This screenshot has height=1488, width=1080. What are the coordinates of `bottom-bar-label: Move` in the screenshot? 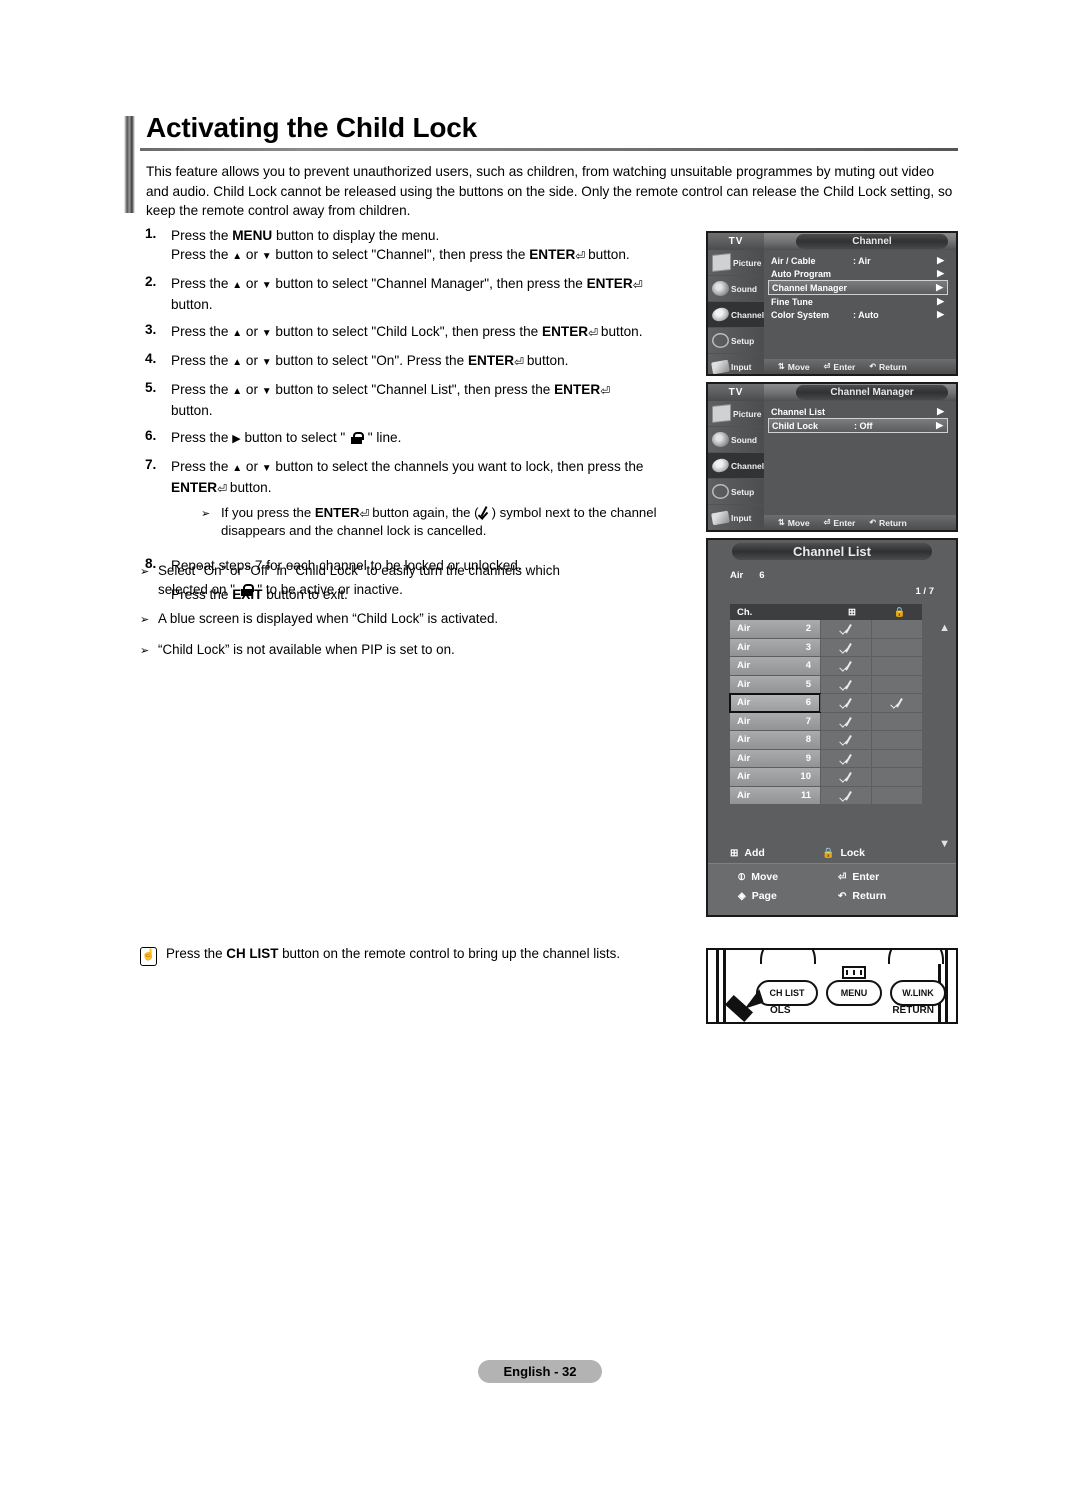 It's located at (798, 366).